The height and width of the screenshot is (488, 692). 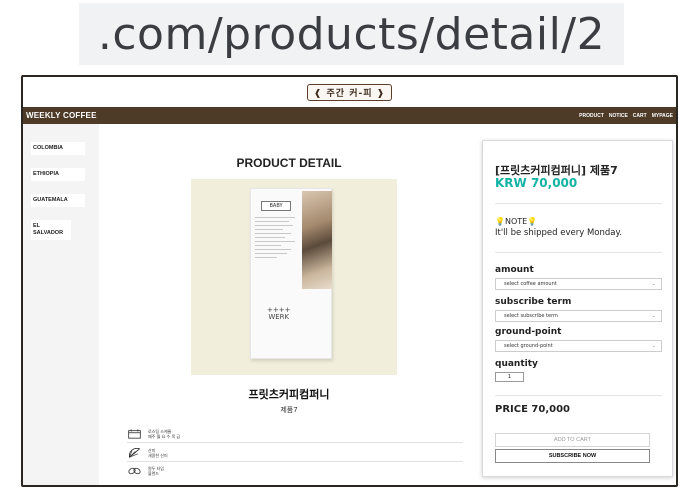 I want to click on nav-notice: NOTICE, so click(x=618, y=116).